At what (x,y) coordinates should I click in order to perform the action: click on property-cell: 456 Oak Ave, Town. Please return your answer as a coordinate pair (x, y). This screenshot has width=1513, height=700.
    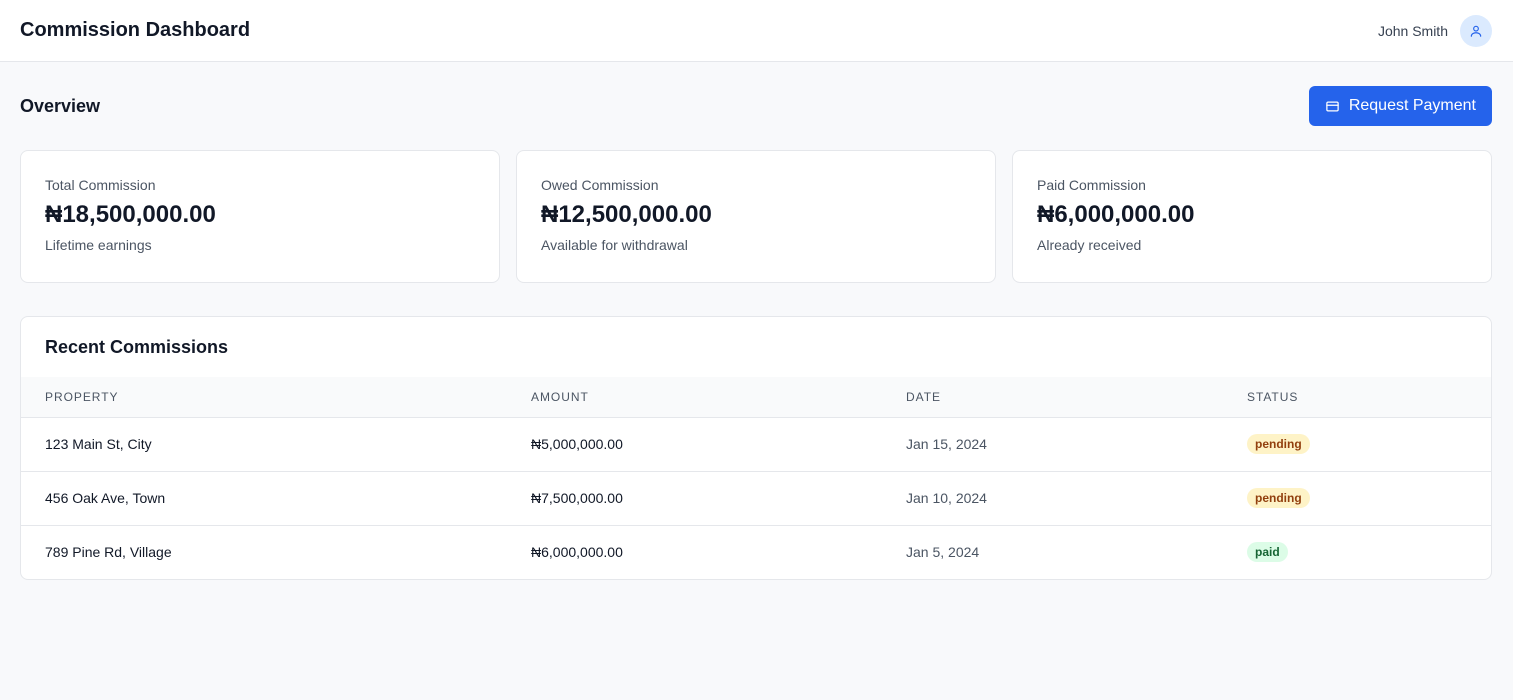
    Looking at the image, I should click on (105, 498).